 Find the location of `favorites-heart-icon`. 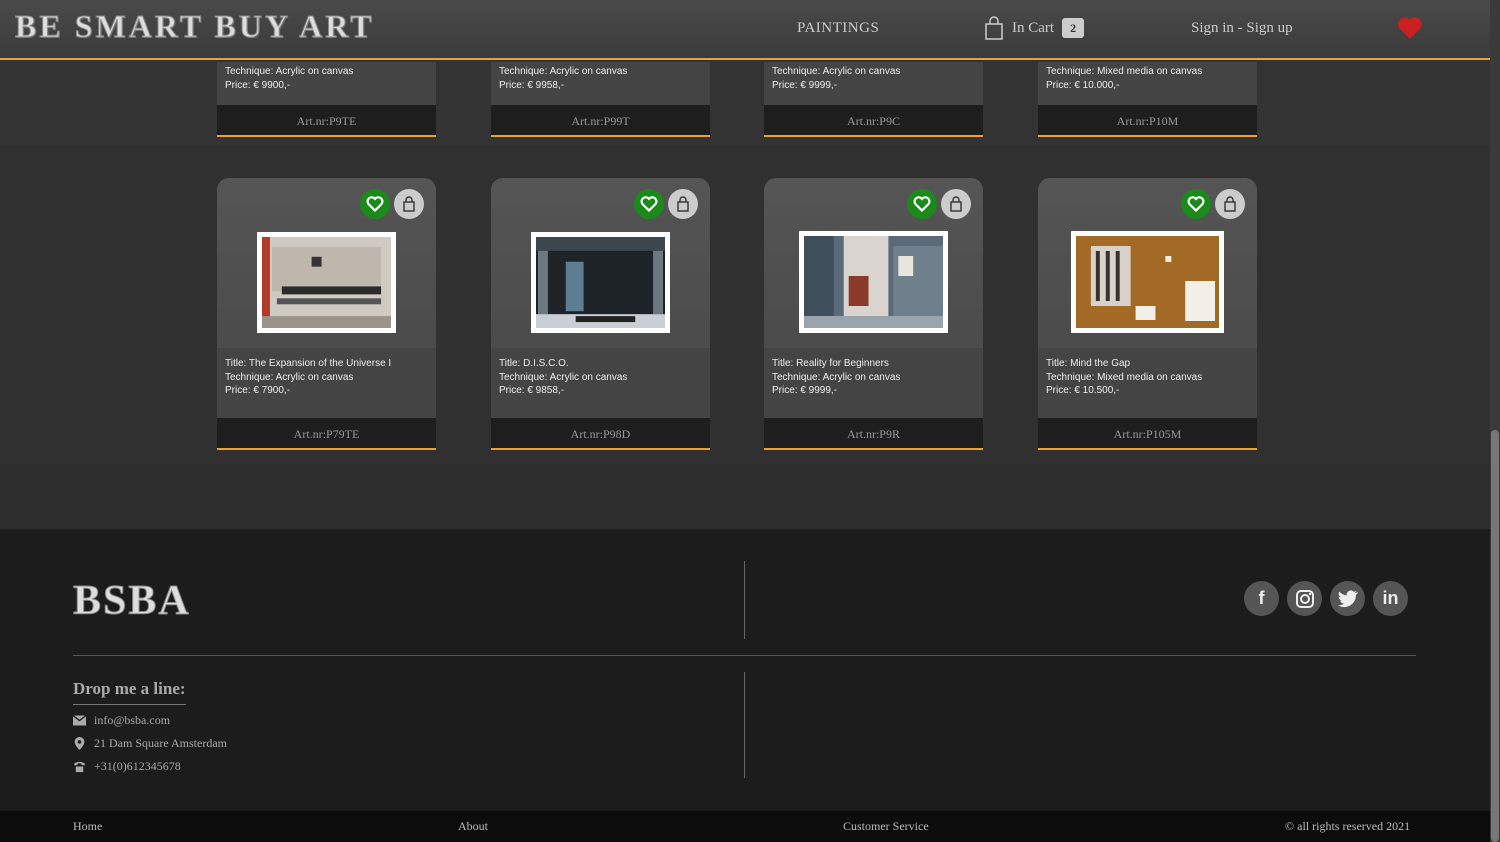

favorites-heart-icon is located at coordinates (1410, 28).